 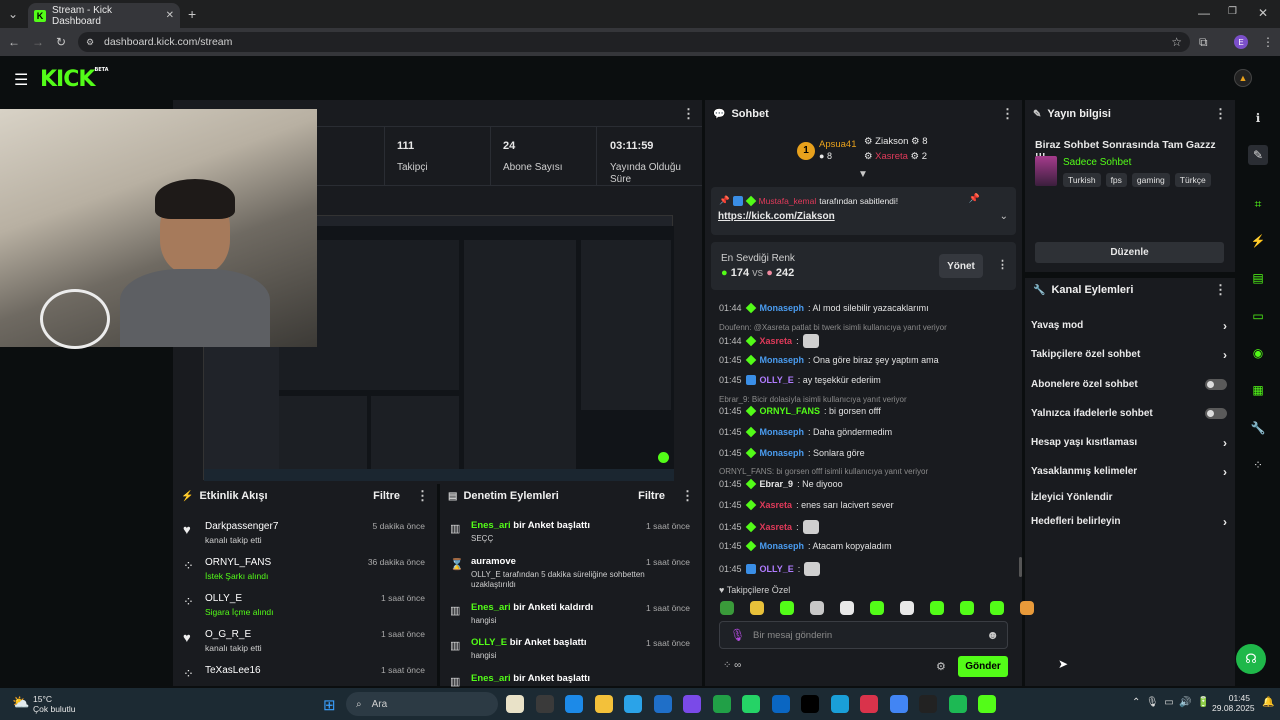 I want to click on wrench-nav-icon: 🔧, so click(x=1258, y=428).